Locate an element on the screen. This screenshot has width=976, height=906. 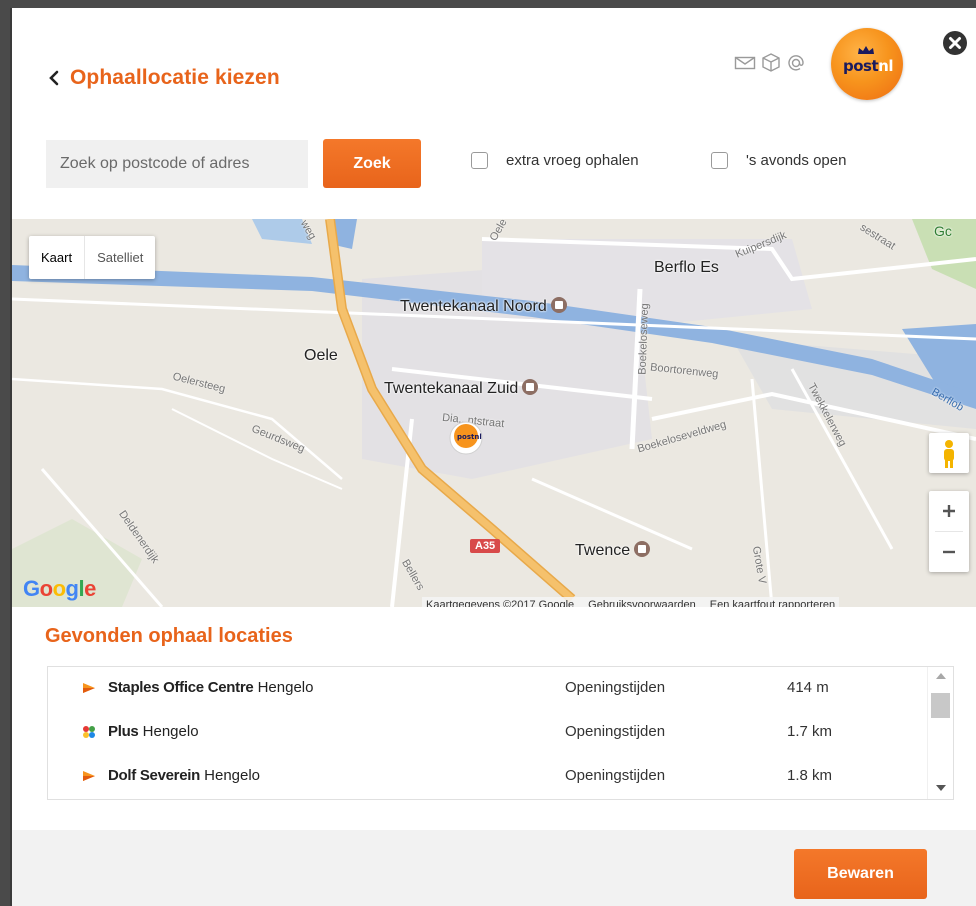
modal-footer: Bewaren is located at coordinates (494, 868).